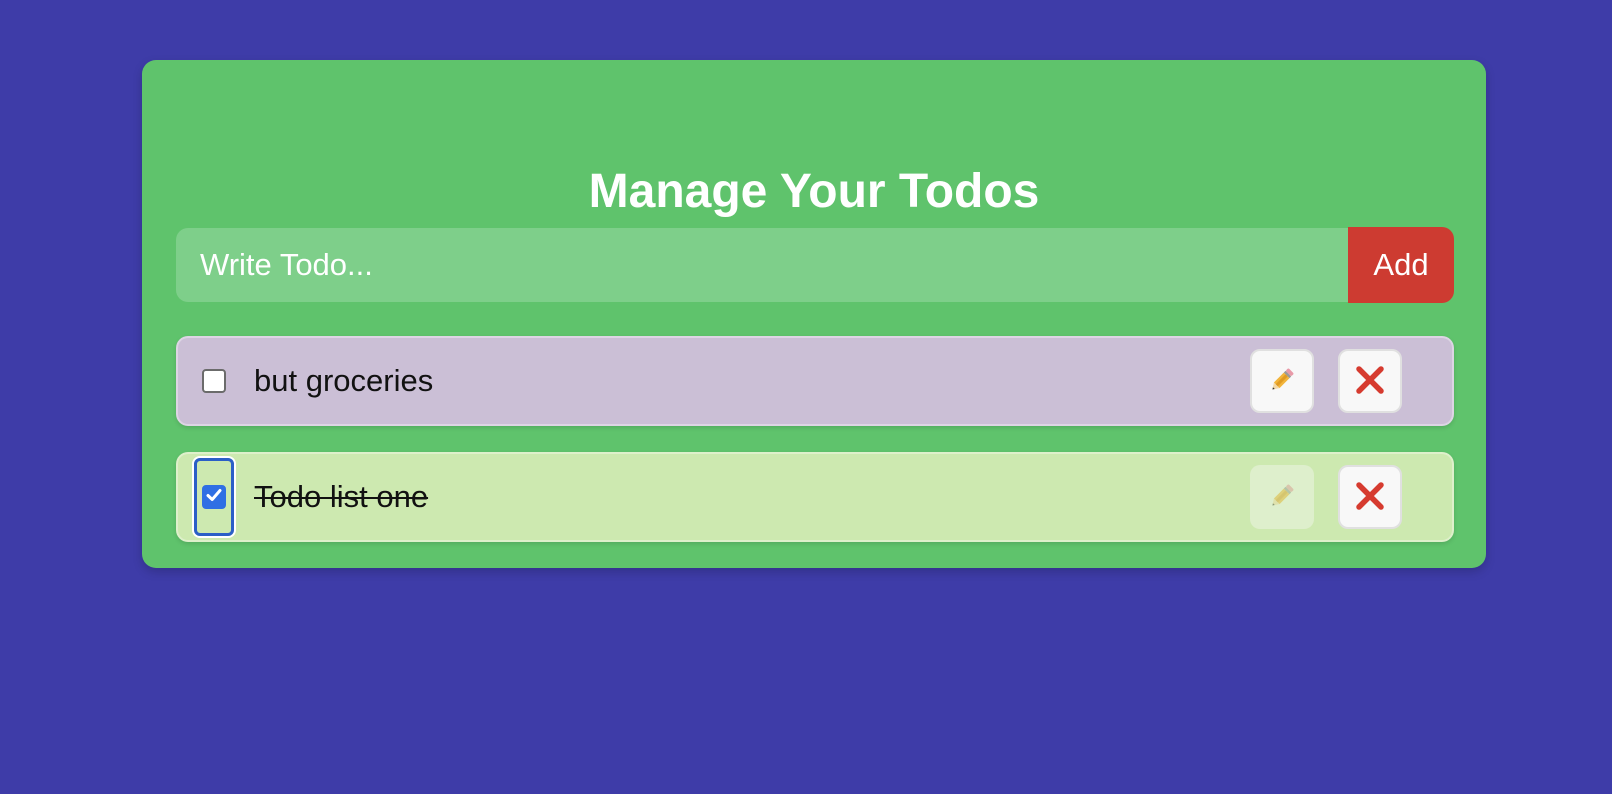 This screenshot has width=1612, height=794. What do you see at coordinates (814, 191) in the screenshot?
I see `page-title: Manage Your Todos` at bounding box center [814, 191].